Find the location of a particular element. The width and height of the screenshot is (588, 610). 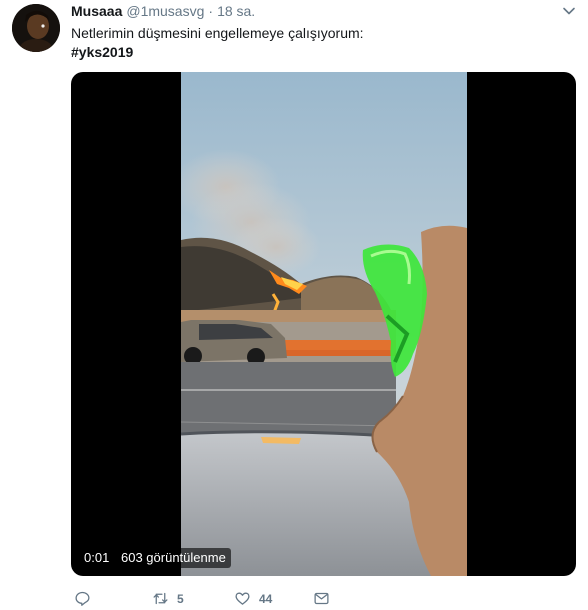

tweet-actions: 5 44 is located at coordinates (311, 600).